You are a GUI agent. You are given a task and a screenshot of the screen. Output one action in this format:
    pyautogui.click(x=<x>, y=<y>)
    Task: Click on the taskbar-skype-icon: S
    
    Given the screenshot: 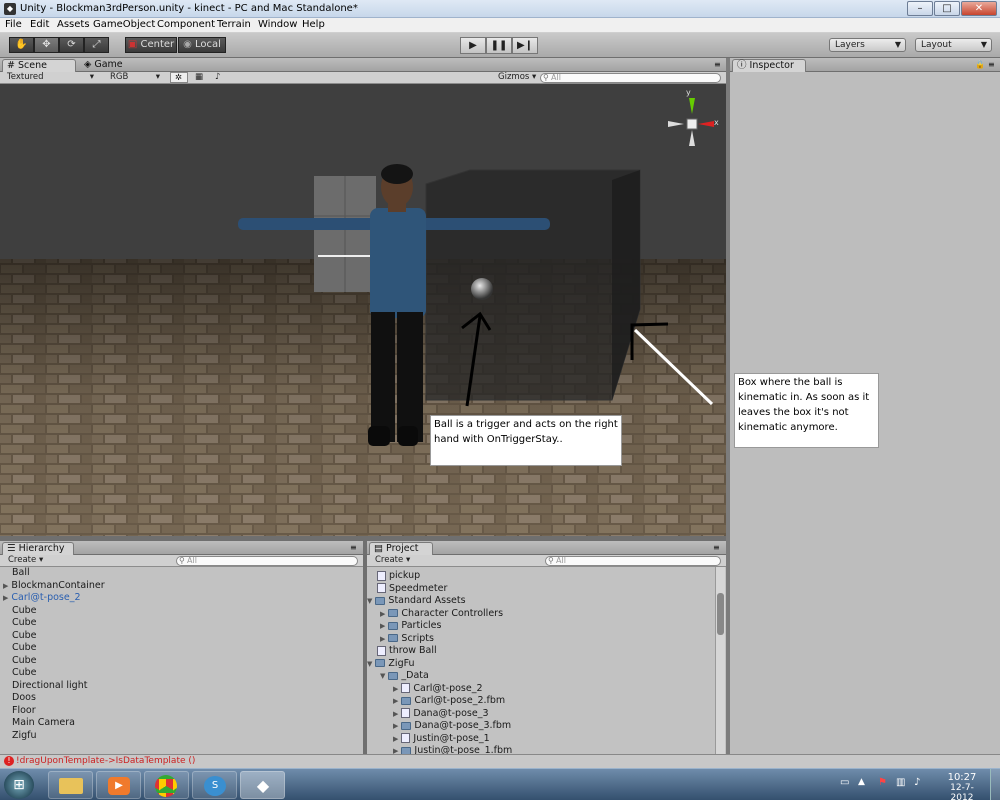 What is the action you would take?
    pyautogui.click(x=214, y=785)
    